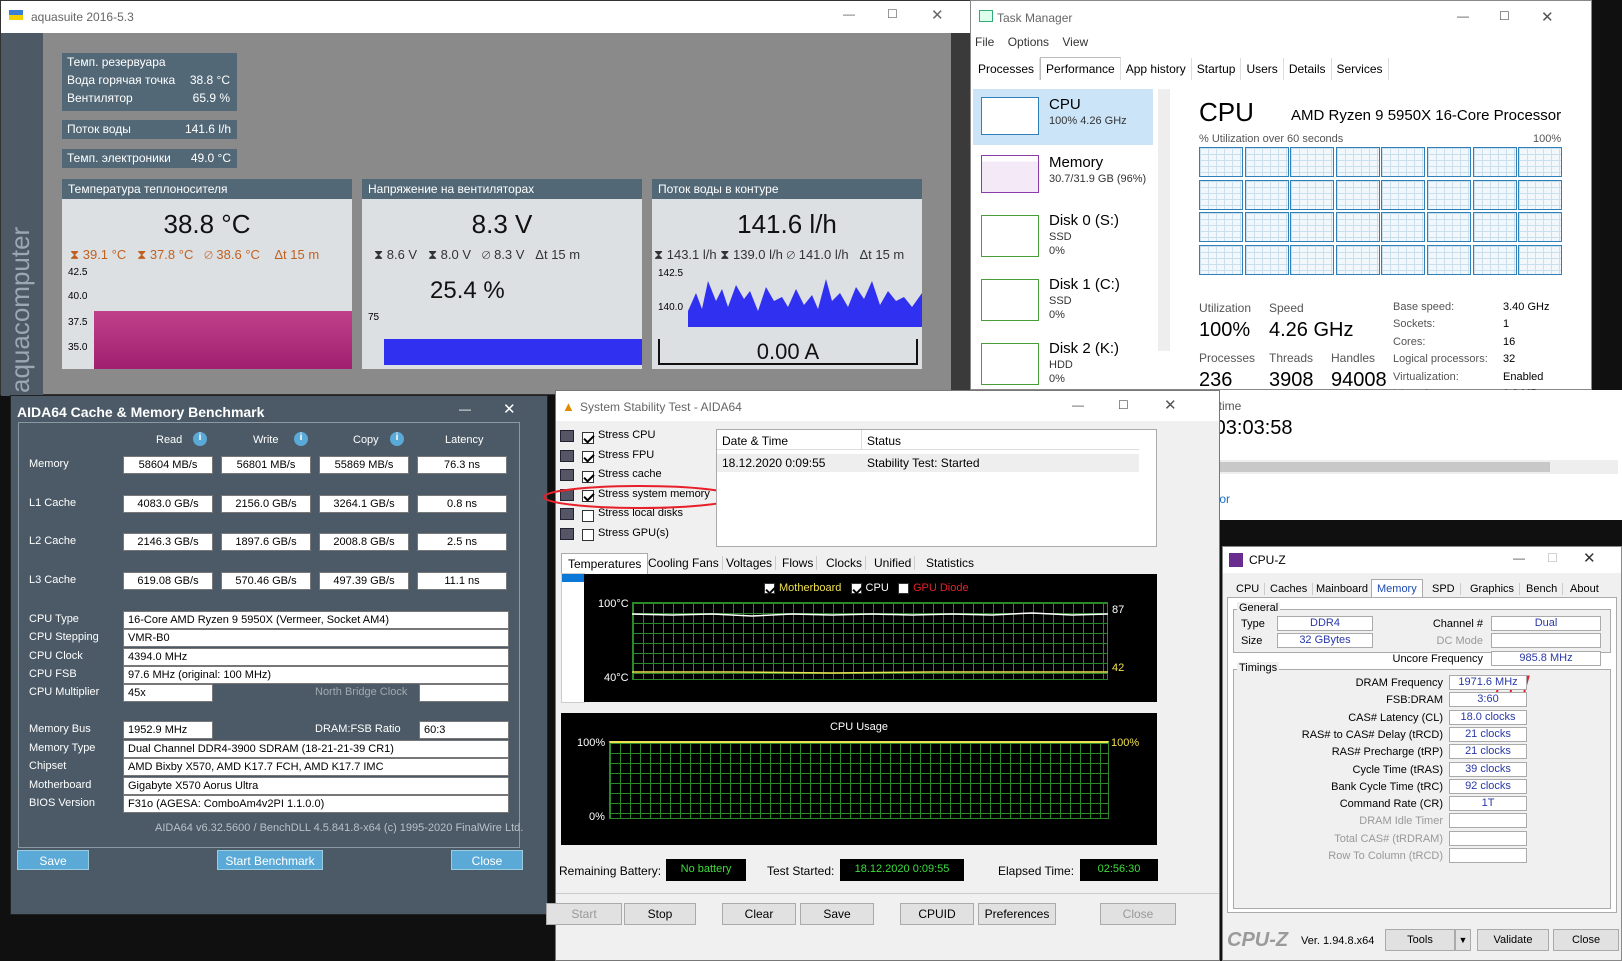  Describe the element at coordinates (573, 638) in the screenshot. I see `graph-scroll` at that location.